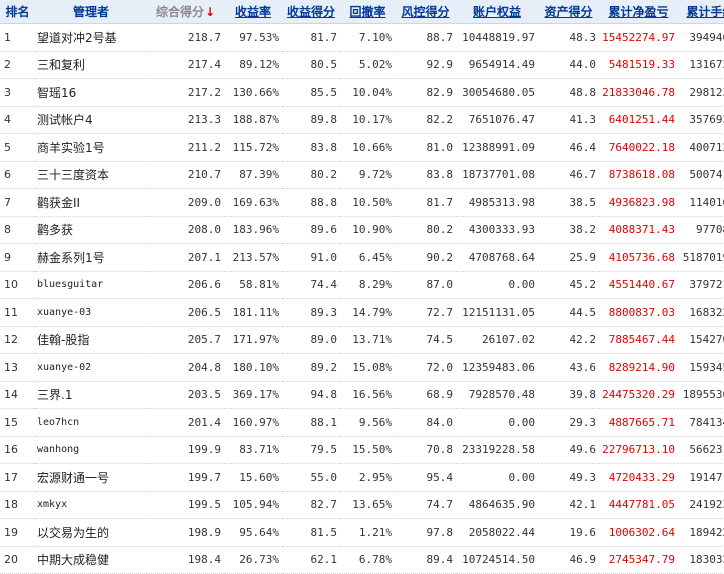 The height and width of the screenshot is (574, 724). What do you see at coordinates (367, 422) in the screenshot?
I see `drawdown-cell: 9.56%` at bounding box center [367, 422].